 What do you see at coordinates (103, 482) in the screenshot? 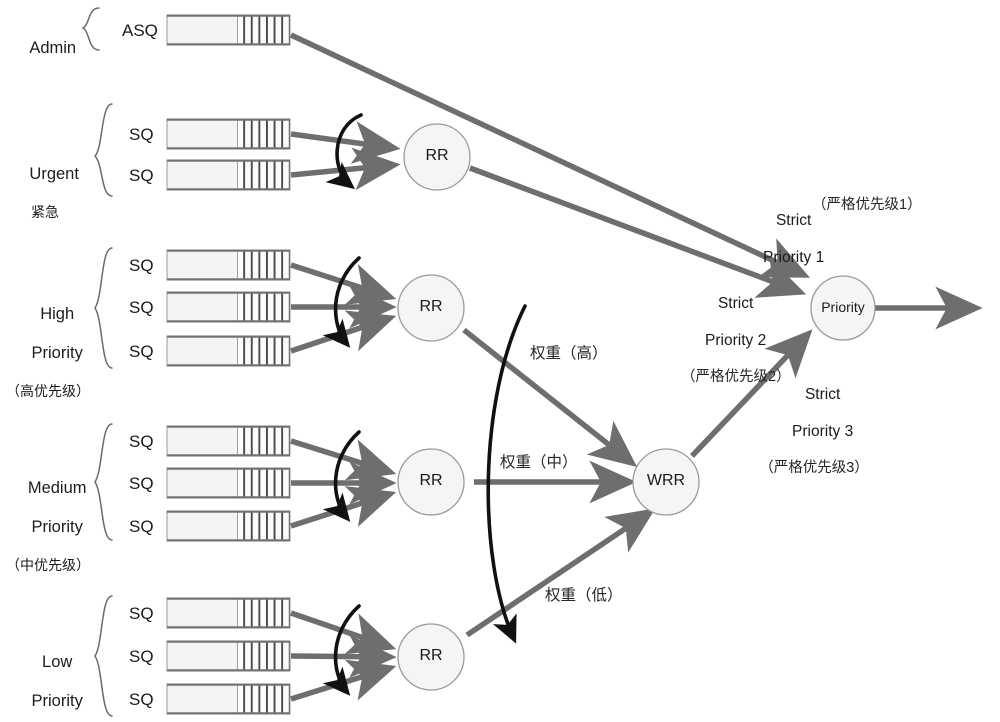
I see `brace-medium` at bounding box center [103, 482].